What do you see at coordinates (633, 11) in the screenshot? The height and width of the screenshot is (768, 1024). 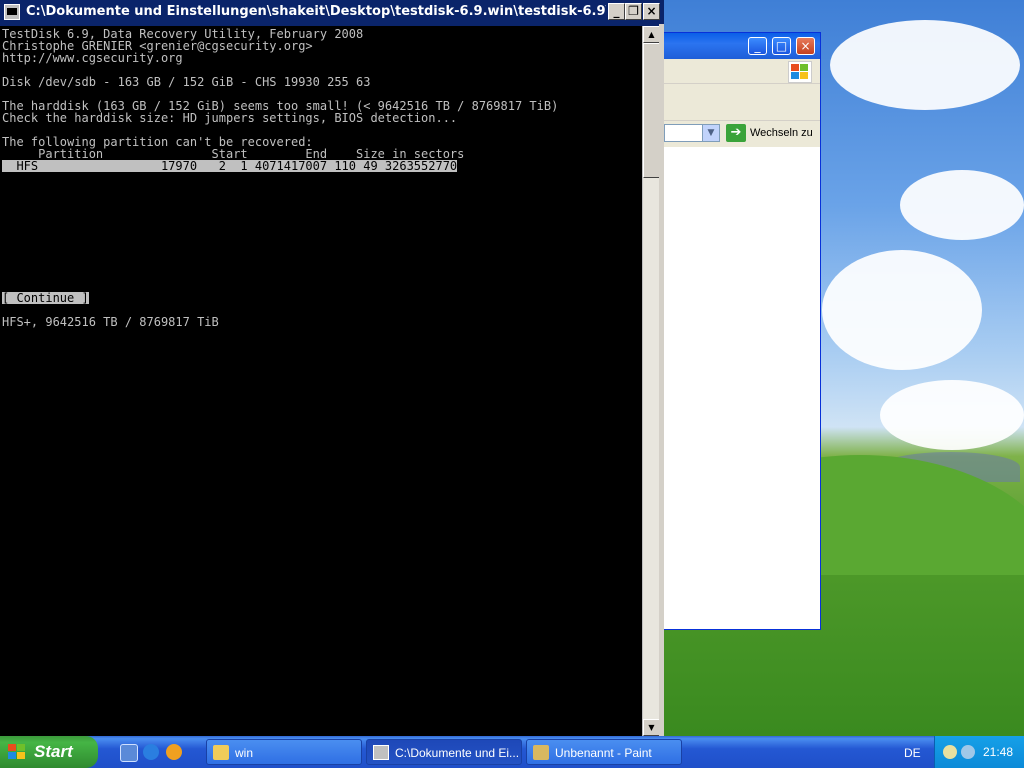 I see `restore-button: ❐` at bounding box center [633, 11].